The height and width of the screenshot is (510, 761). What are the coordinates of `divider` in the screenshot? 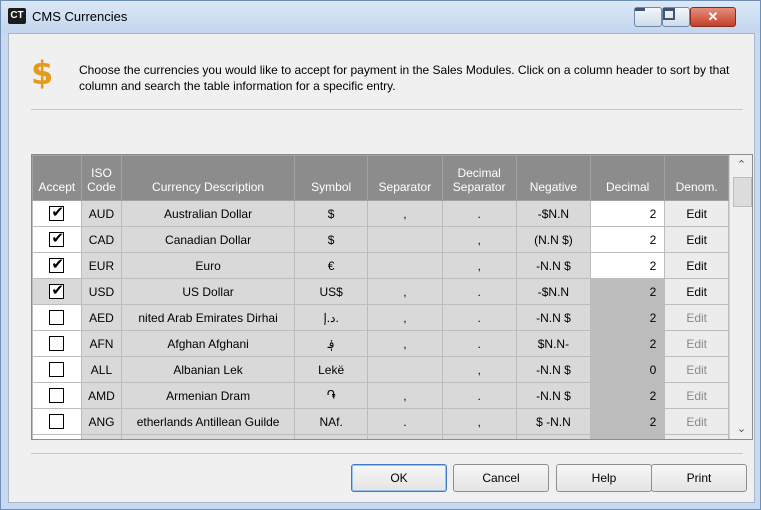 It's located at (387, 109).